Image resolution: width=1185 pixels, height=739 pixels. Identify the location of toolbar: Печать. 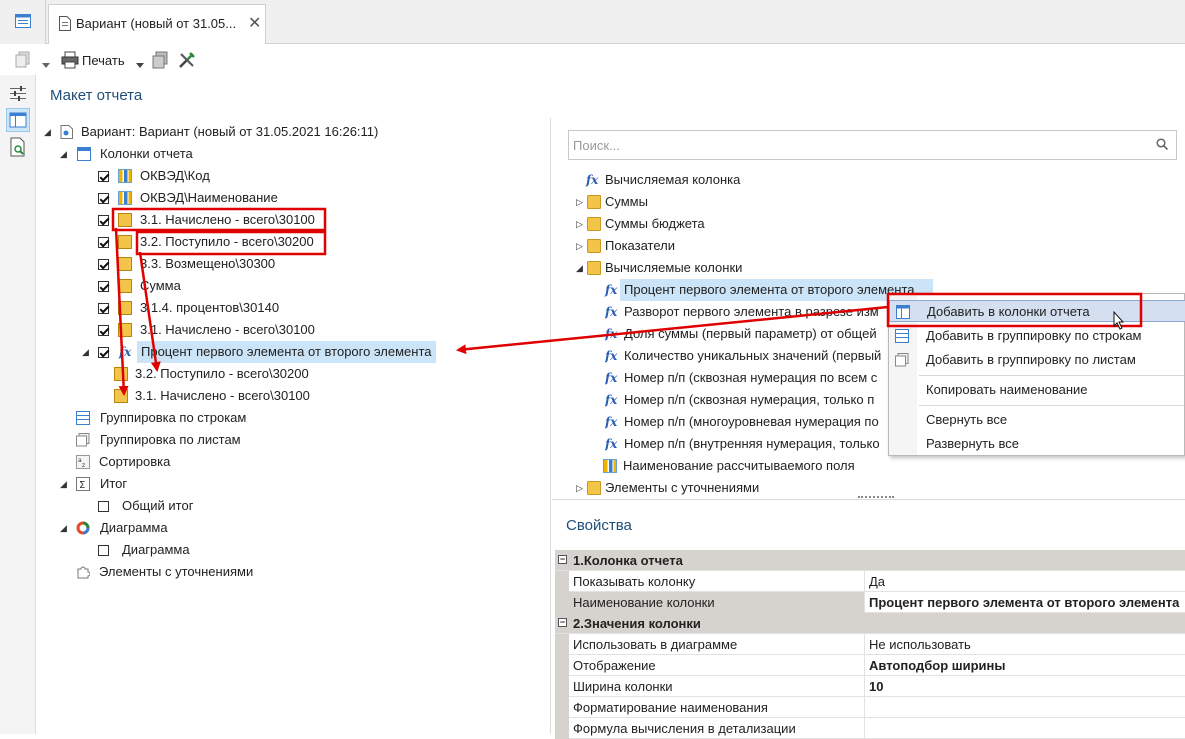
(592, 60).